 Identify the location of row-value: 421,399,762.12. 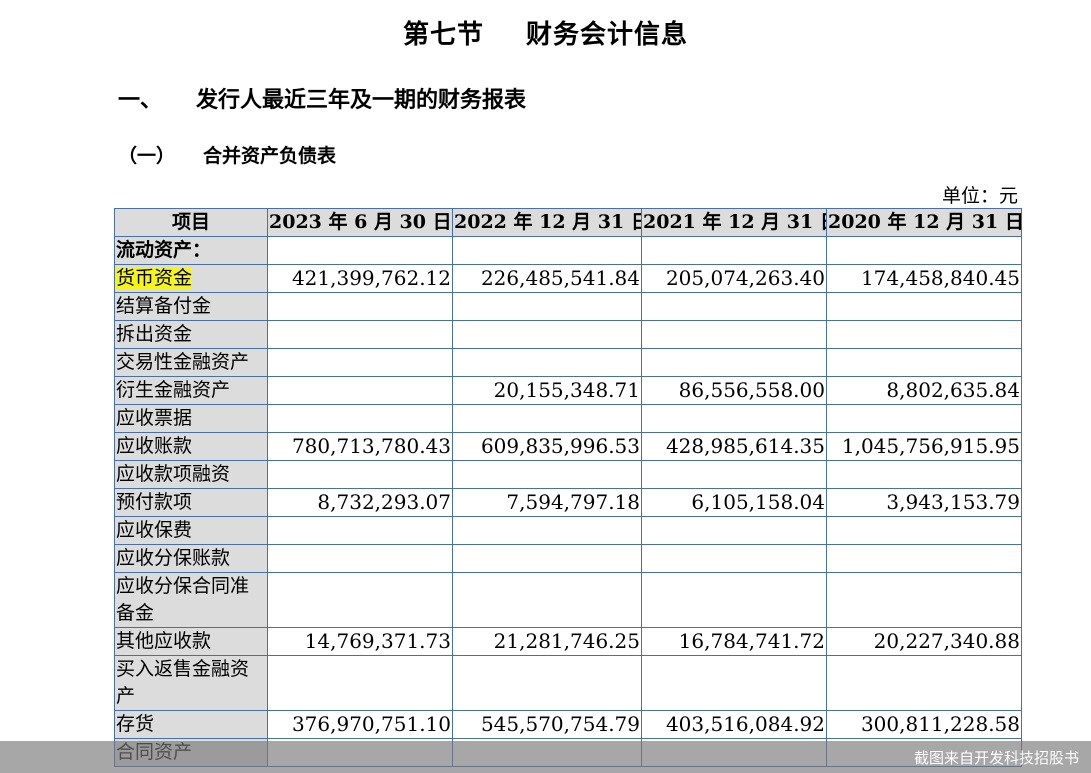
(360, 278).